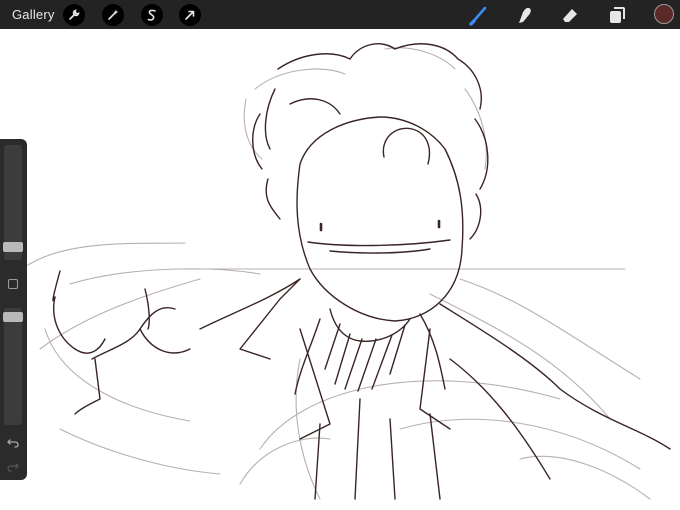 This screenshot has width=680, height=510. I want to click on arrow-cursor-icon, so click(190, 15).